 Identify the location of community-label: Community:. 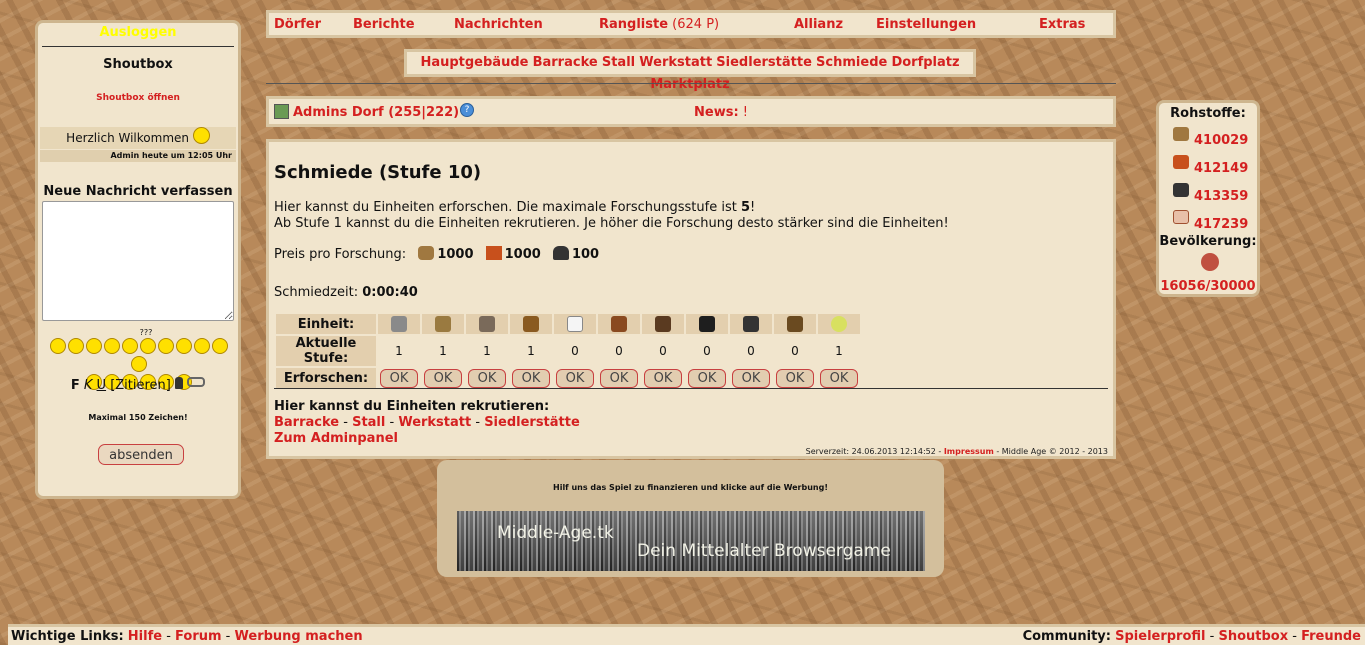
(1066, 636).